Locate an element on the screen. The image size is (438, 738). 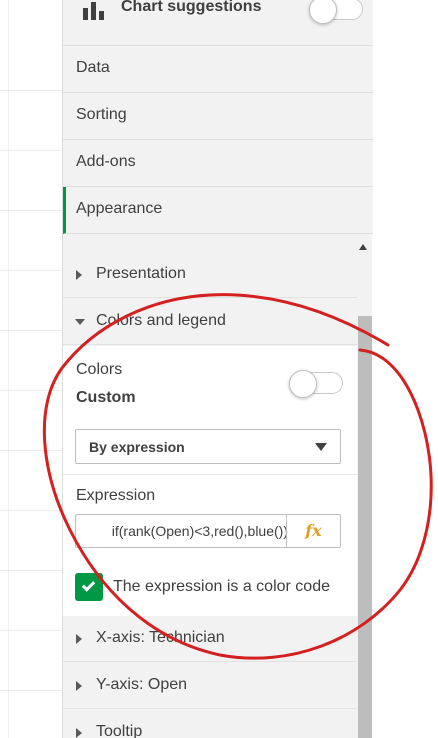
tab-label: Sorting is located at coordinates (101, 114).